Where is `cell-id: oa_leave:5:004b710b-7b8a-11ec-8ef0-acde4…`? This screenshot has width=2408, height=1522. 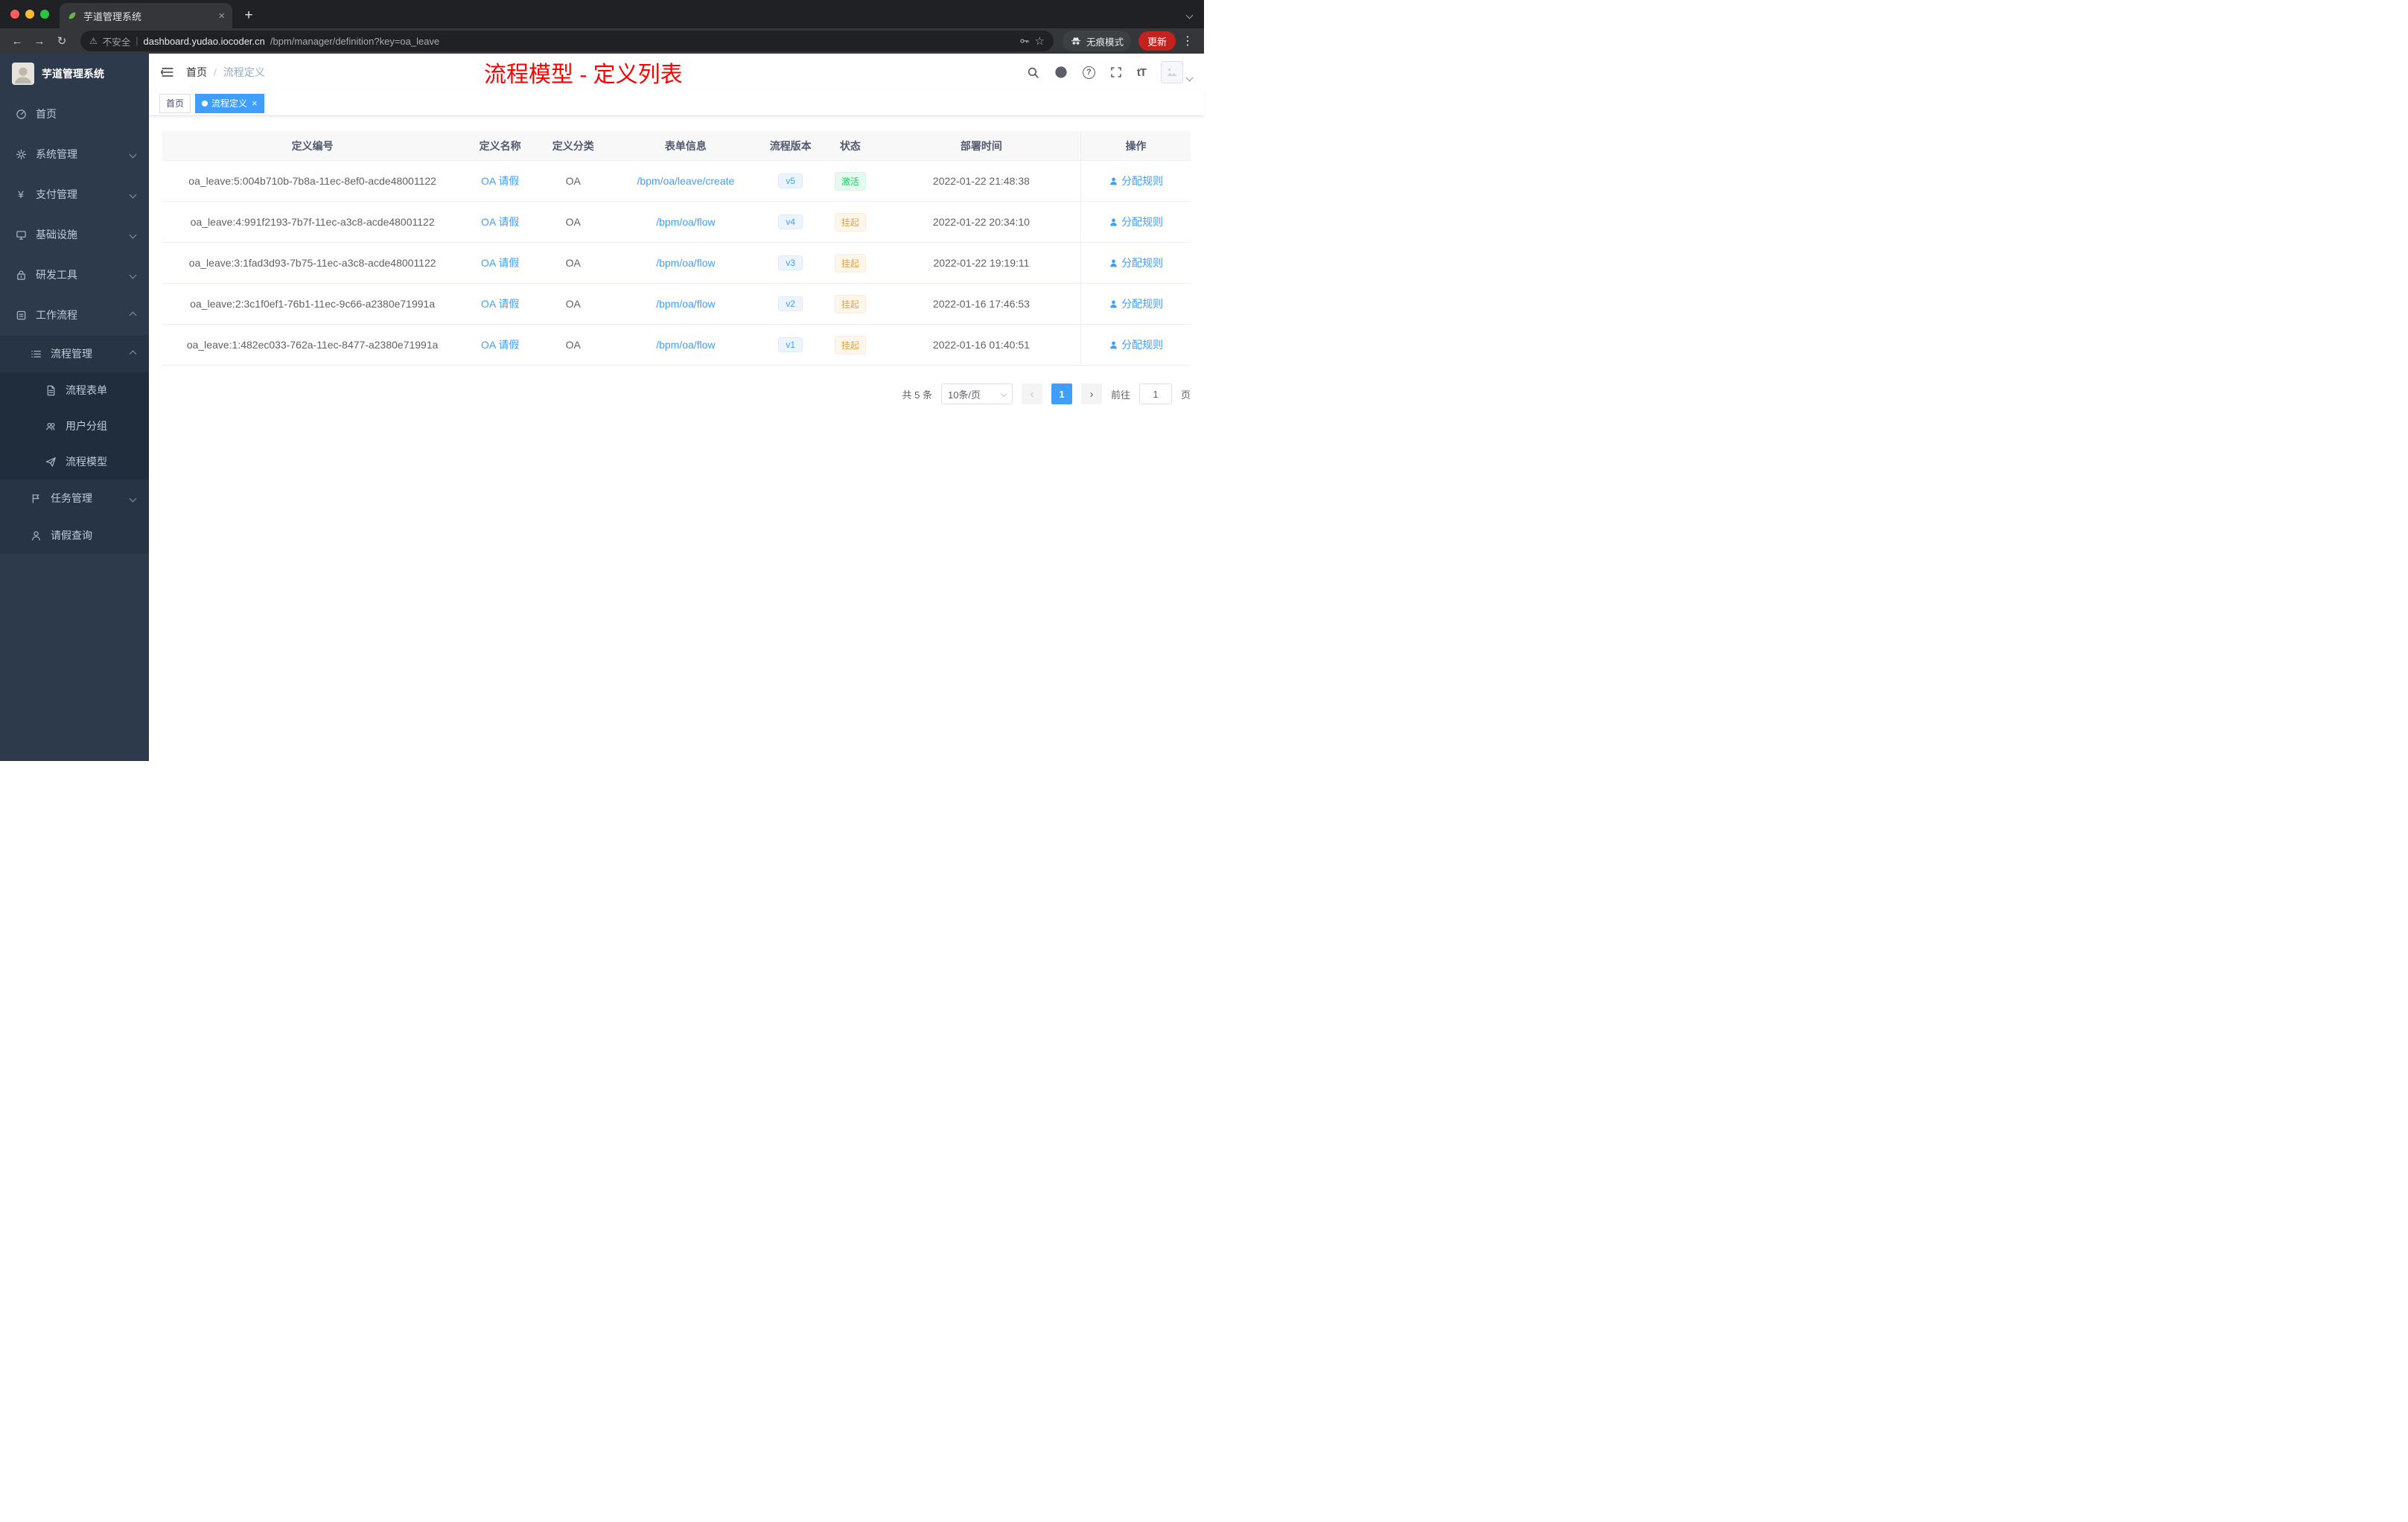 cell-id: oa_leave:5:004b710b-7b8a-11ec-8ef0-acde4… is located at coordinates (312, 181).